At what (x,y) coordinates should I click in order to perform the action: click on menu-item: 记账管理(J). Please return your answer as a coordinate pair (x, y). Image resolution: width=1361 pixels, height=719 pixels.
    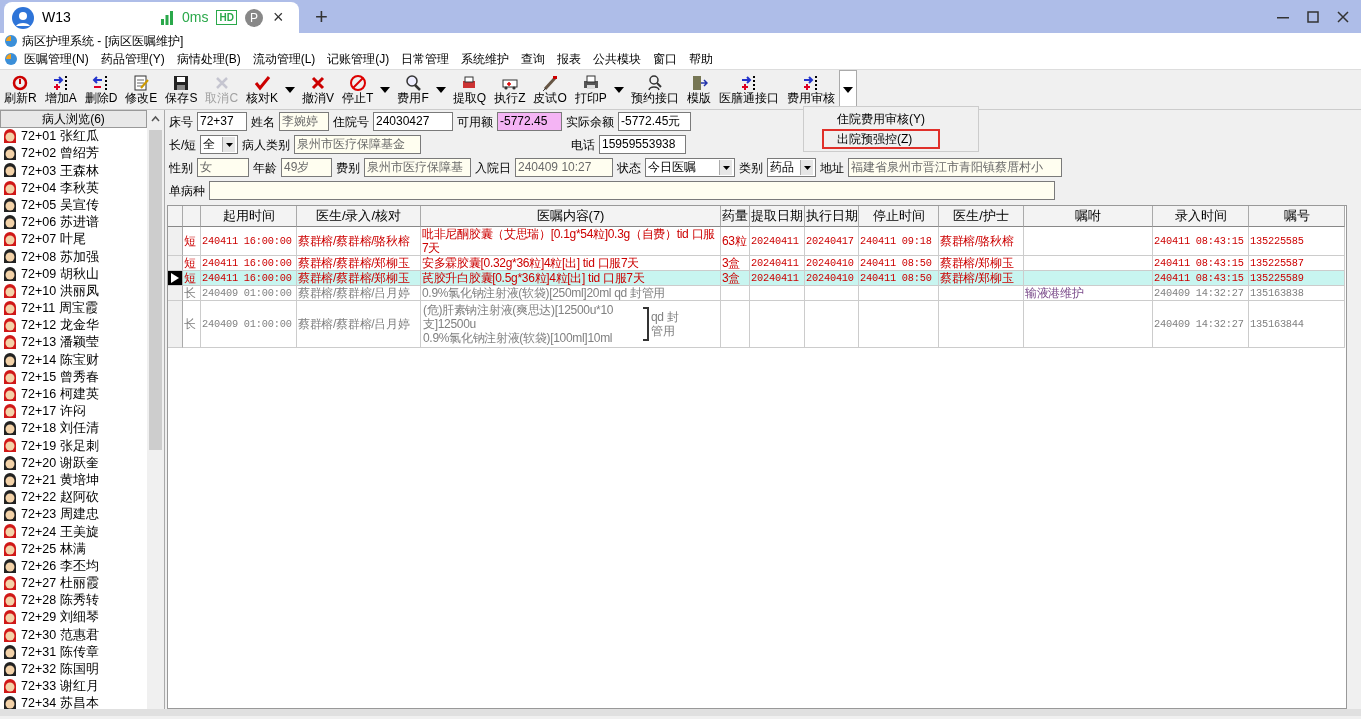
    Looking at the image, I should click on (358, 59).